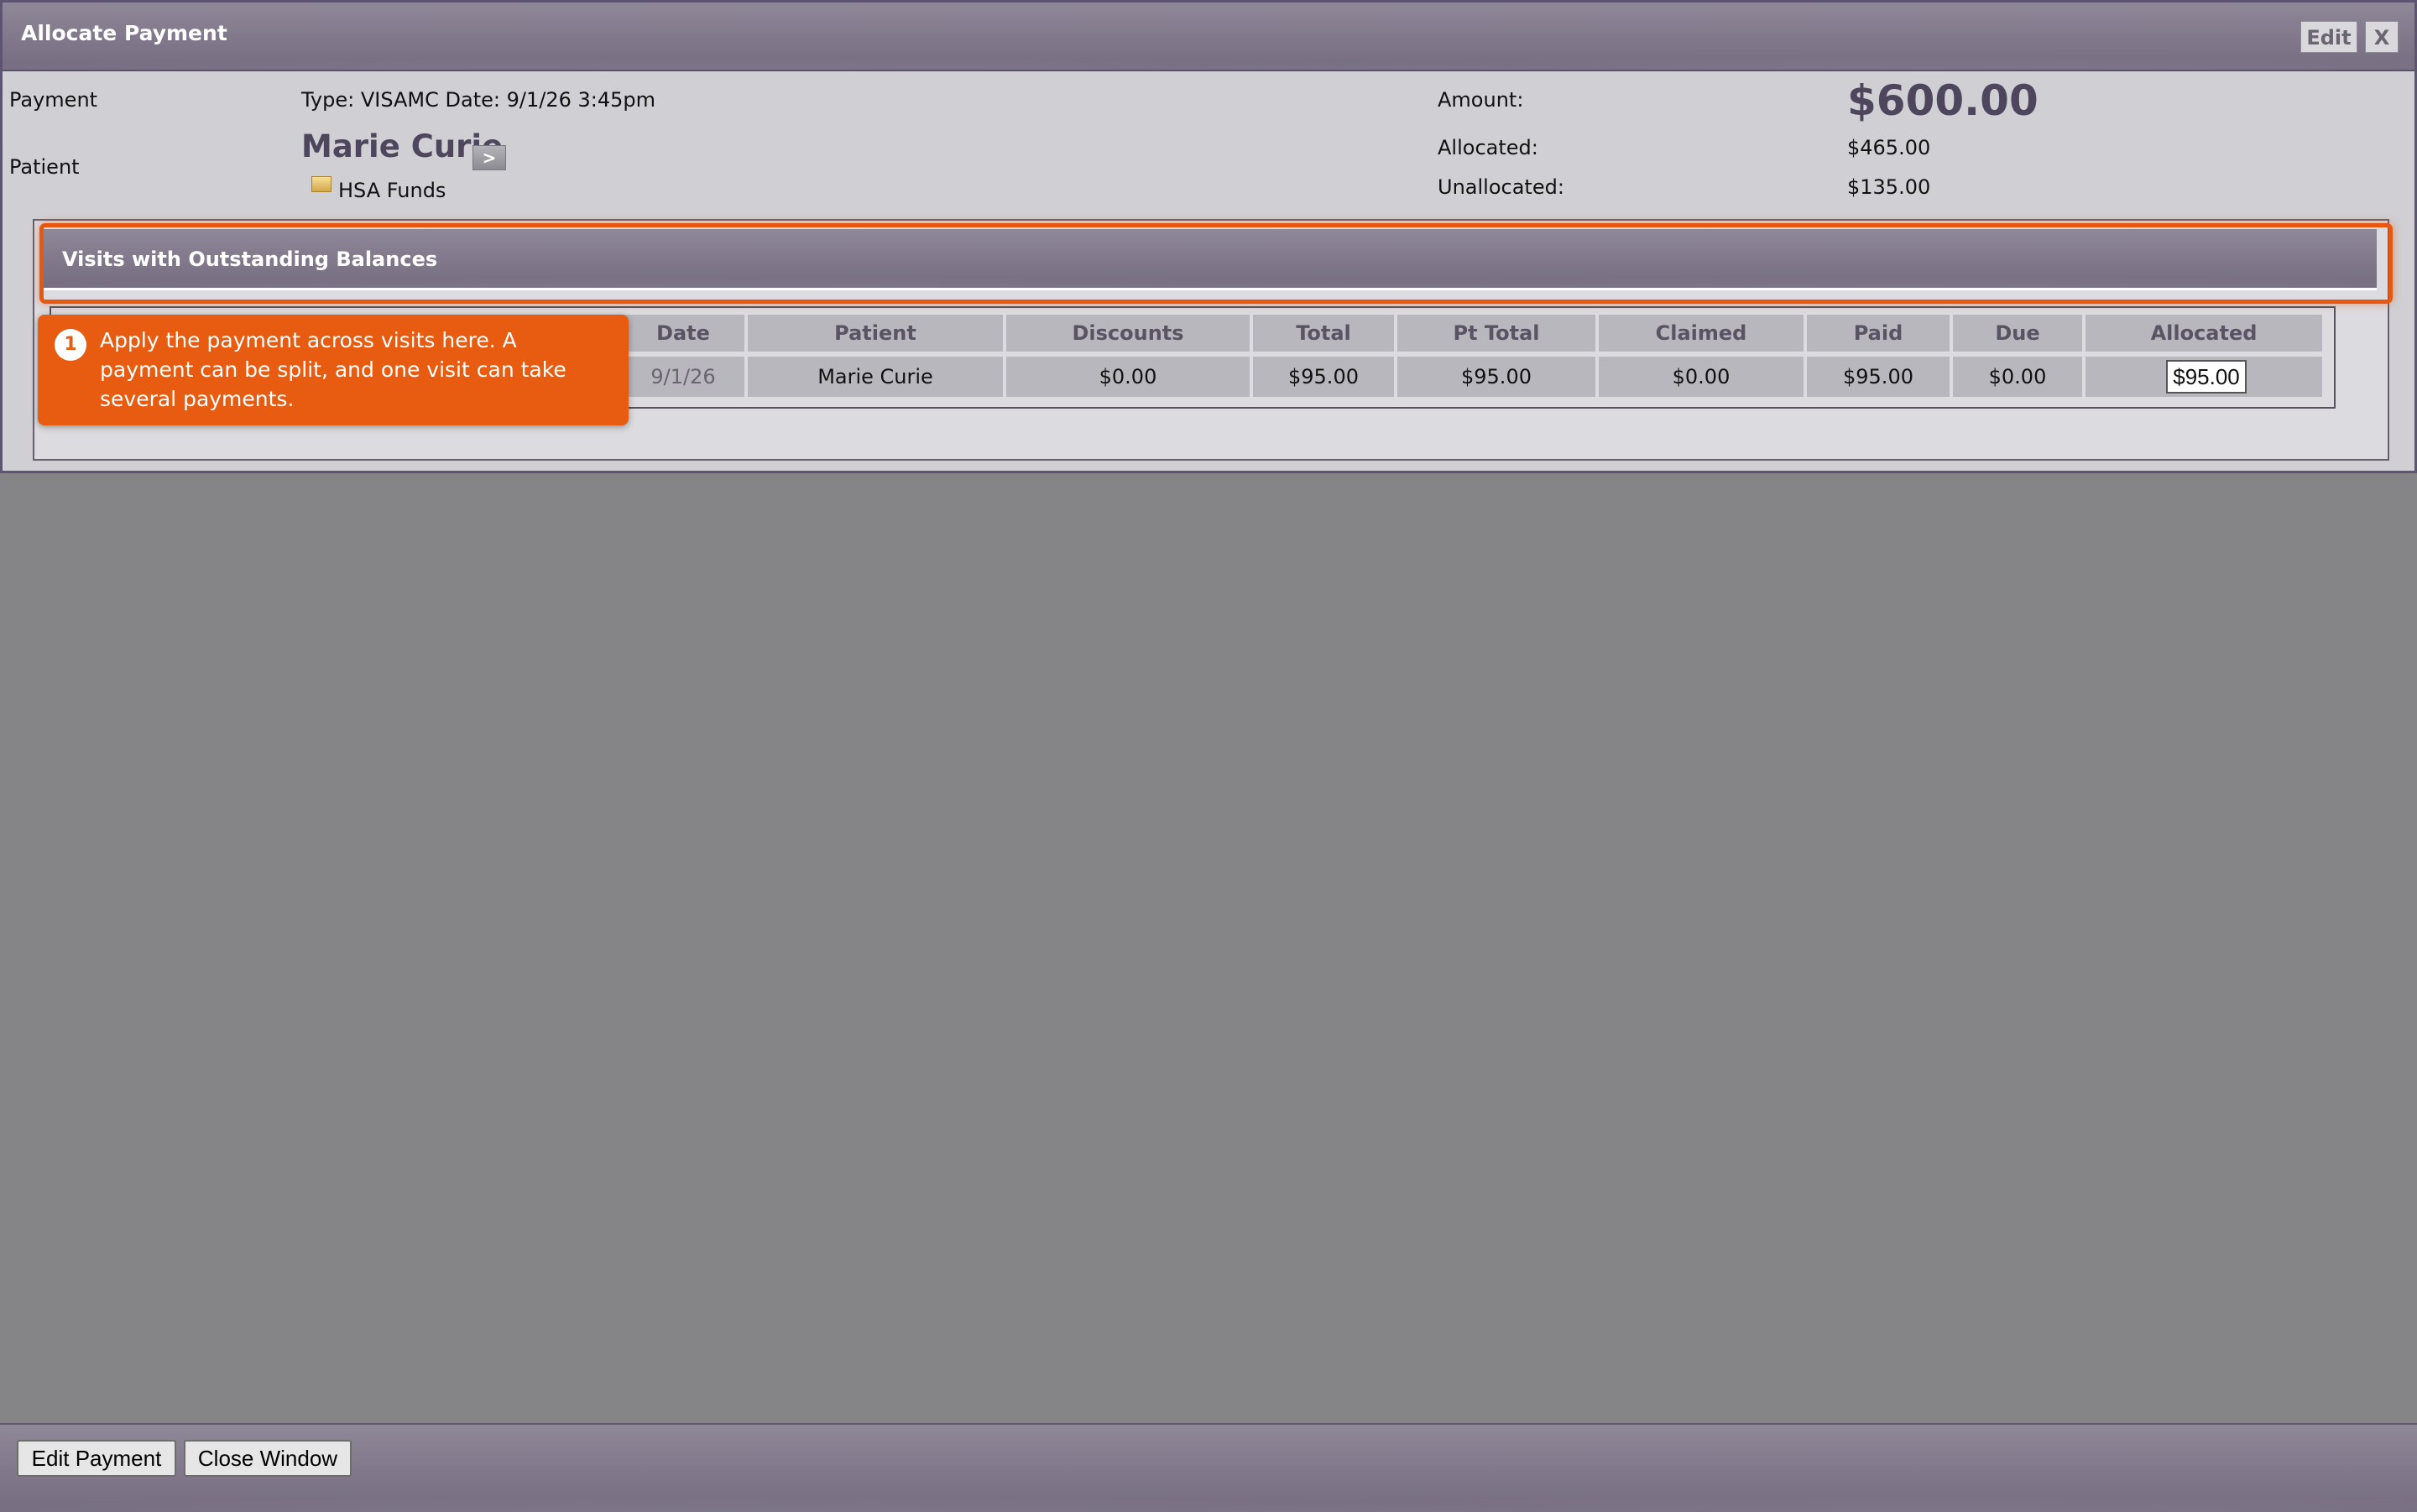 The image size is (2417, 1512). Describe the element at coordinates (683, 333) in the screenshot. I see `column-header-date: Date` at that location.